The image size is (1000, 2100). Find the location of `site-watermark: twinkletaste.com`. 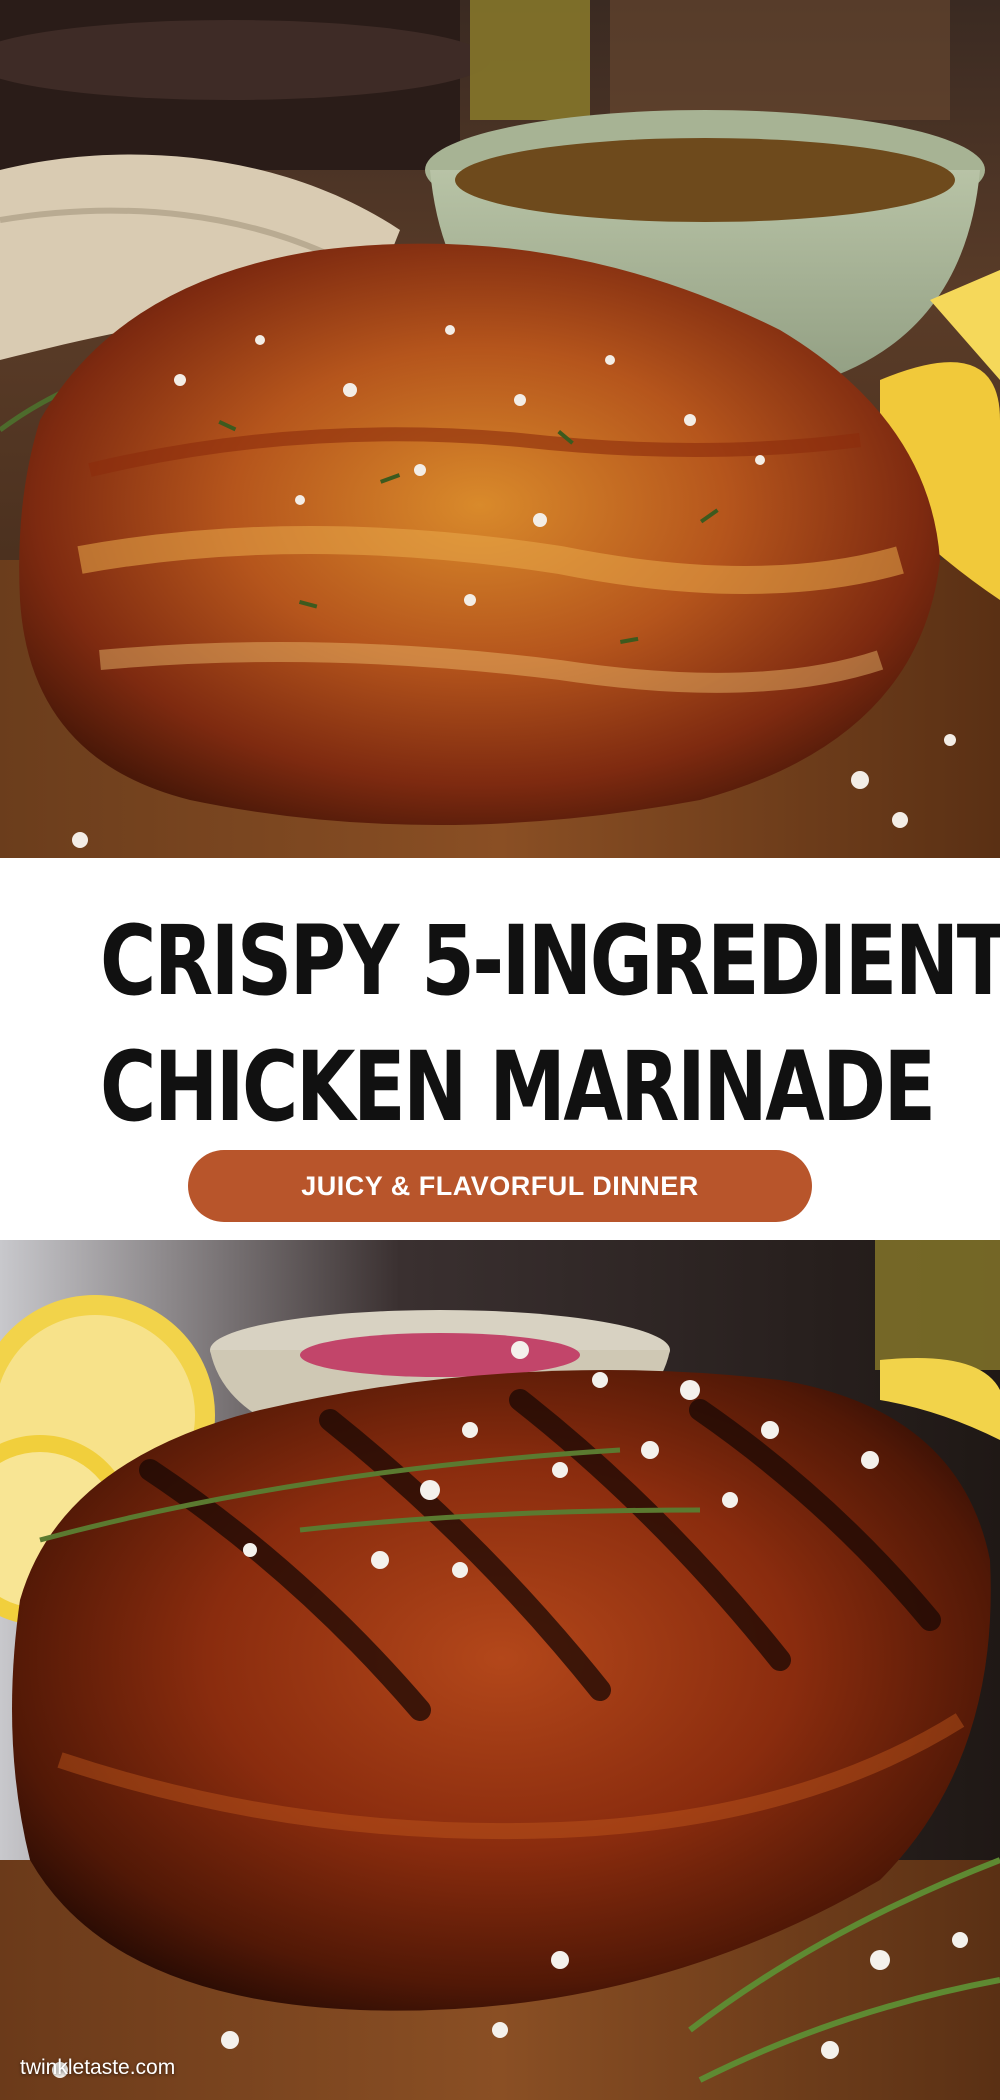

site-watermark: twinkletaste.com is located at coordinates (98, 2067).